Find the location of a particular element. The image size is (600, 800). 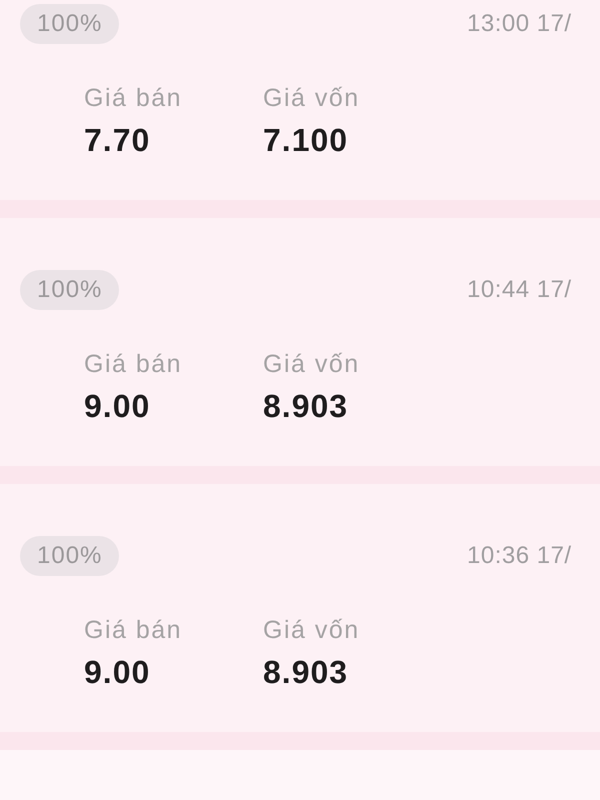

price-value: 7.70 is located at coordinates (117, 140).